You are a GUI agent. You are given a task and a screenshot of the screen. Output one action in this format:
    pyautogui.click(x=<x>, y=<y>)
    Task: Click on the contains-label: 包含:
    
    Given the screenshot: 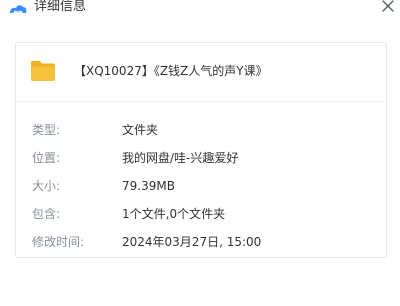 What is the action you would take?
    pyautogui.click(x=46, y=214)
    